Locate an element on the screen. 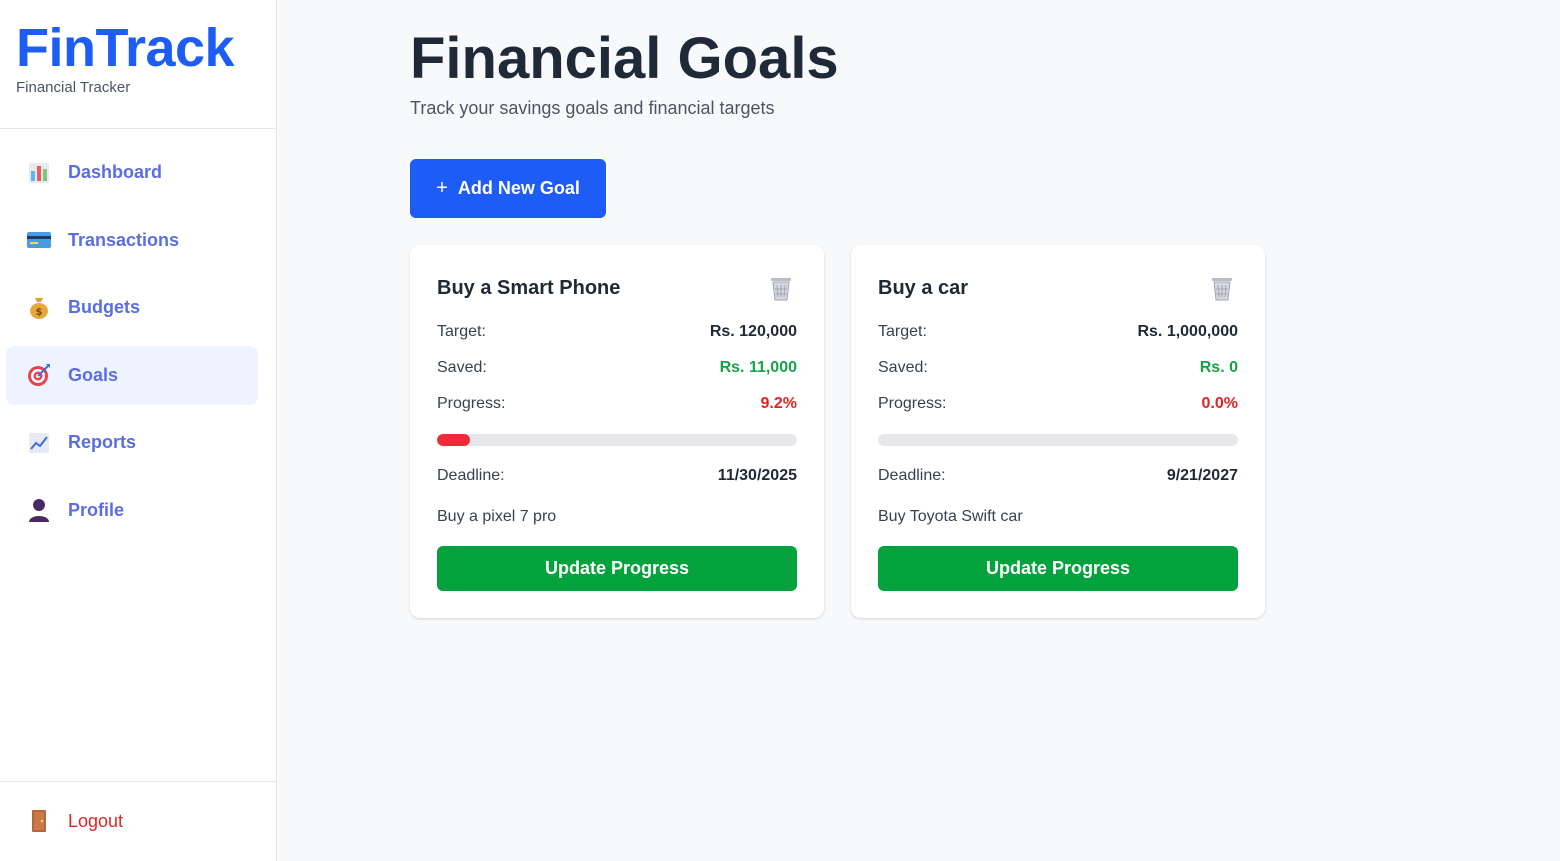 The image size is (1560, 861). saved-row: Saved: Rs. 0 is located at coordinates (1058, 368).